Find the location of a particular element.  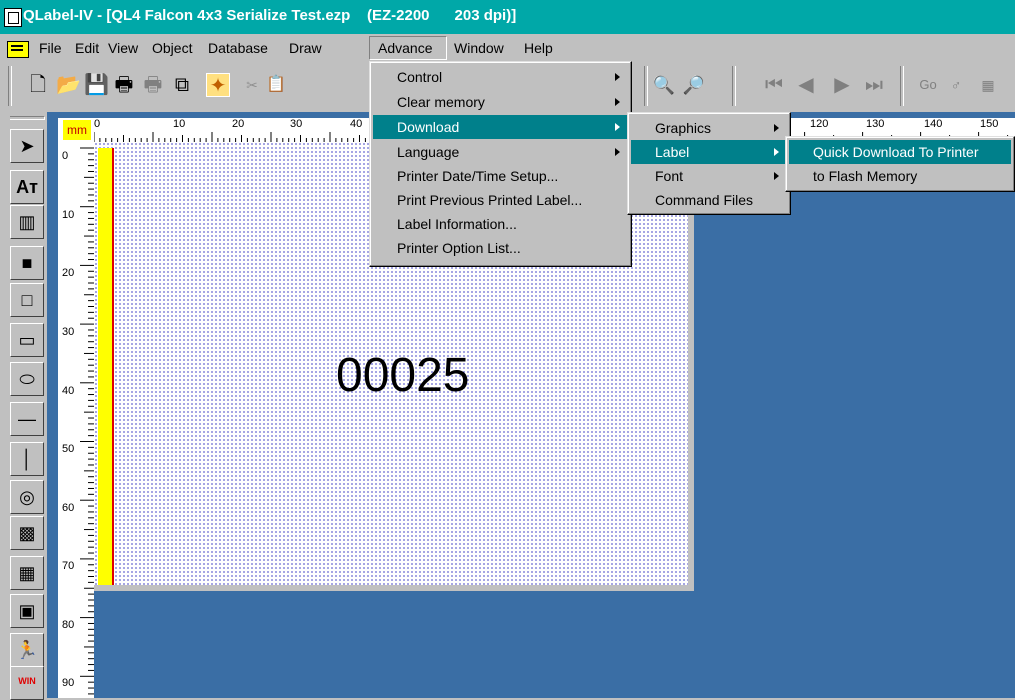

ellipse-tool-icon: ⬭ is located at coordinates (27, 379).